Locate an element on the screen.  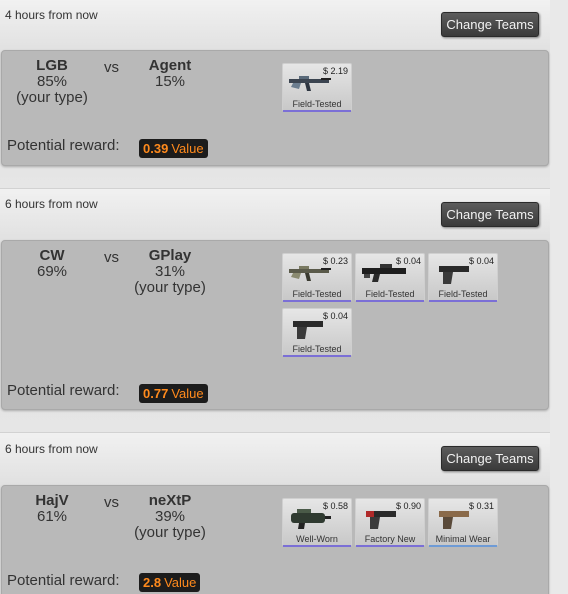
item-wear: Minimal Wear is located at coordinates (463, 539).